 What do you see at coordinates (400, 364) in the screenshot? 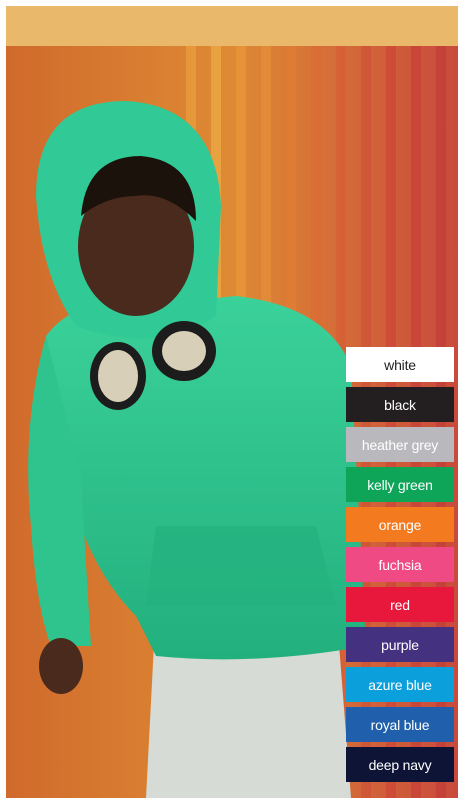
I see `color-swatch-white: white` at bounding box center [400, 364].